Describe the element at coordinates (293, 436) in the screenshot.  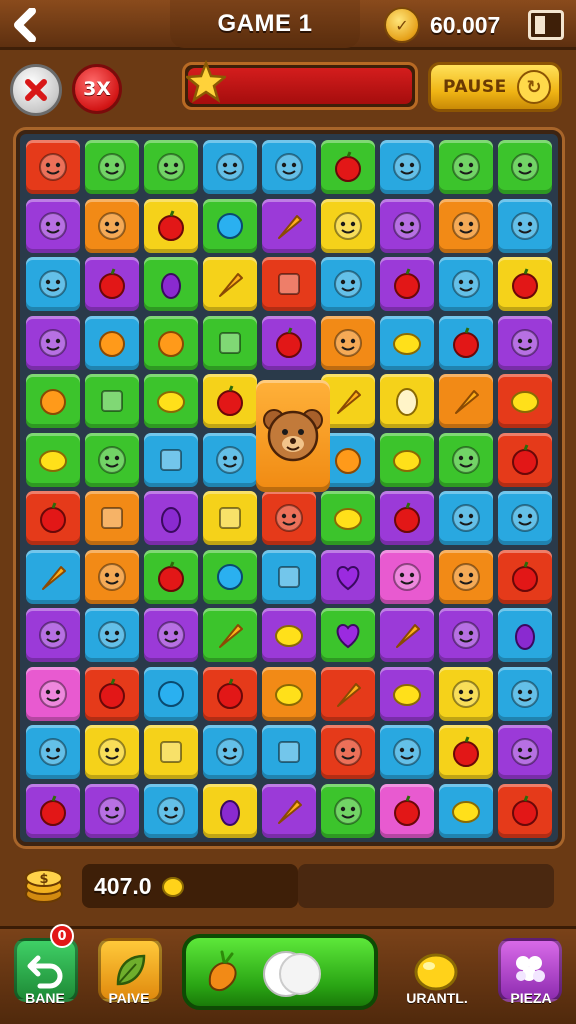
I see `bear-special-tile` at that location.